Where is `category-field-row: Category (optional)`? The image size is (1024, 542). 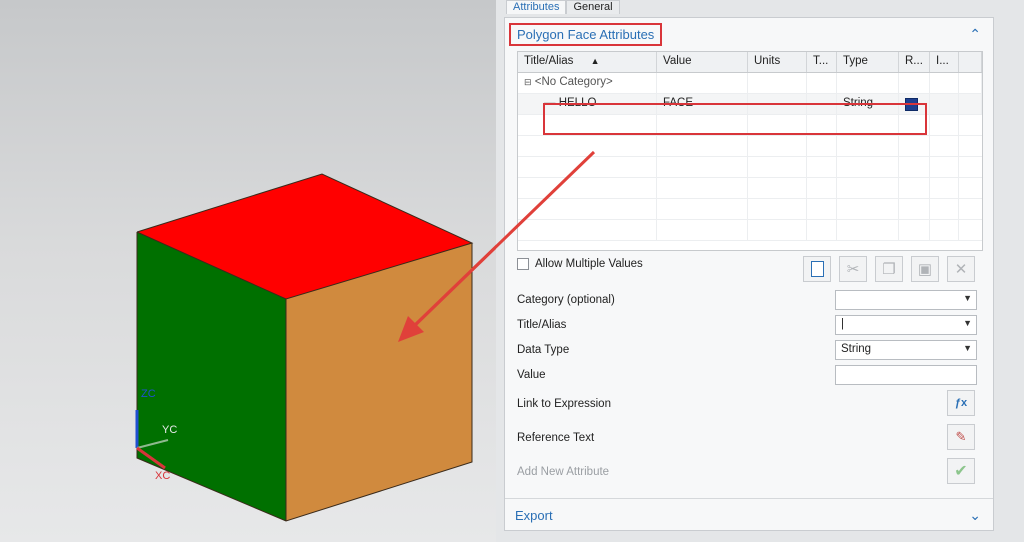
category-field-row: Category (optional) is located at coordinates (566, 300).